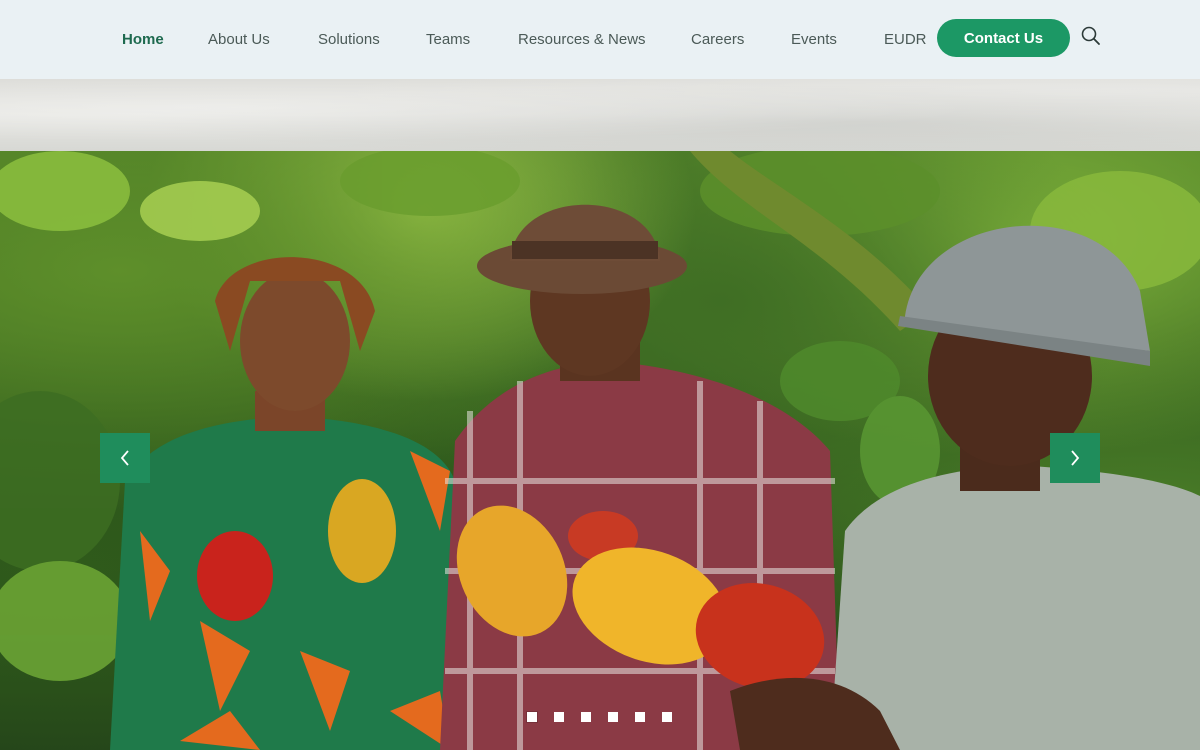 This screenshot has height=750, width=1200. What do you see at coordinates (599, 717) in the screenshot?
I see `slider-pagination` at bounding box center [599, 717].